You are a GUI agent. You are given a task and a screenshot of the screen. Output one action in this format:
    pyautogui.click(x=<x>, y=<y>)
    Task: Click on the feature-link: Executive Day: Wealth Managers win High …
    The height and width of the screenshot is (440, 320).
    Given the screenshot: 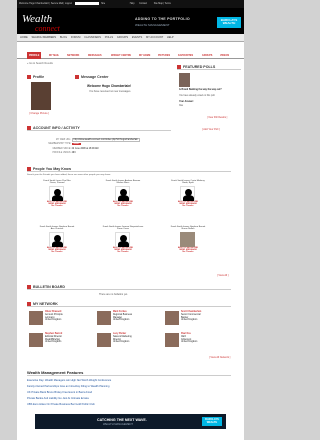 What is the action you would take?
    pyautogui.click(x=69, y=380)
    